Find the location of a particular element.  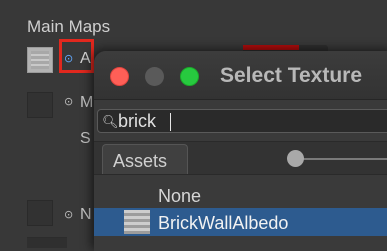

zoom-slider-thumb is located at coordinates (295, 158).